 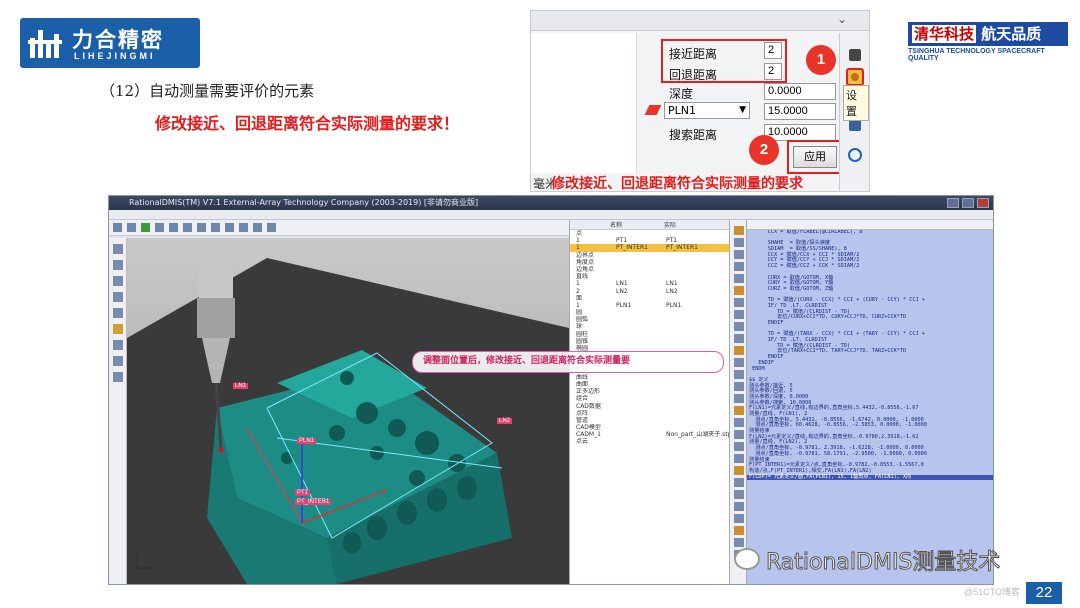 What do you see at coordinates (697, 435) in the screenshot?
I see `tree-cell: Non_part_山湖夹子.stp` at bounding box center [697, 435].